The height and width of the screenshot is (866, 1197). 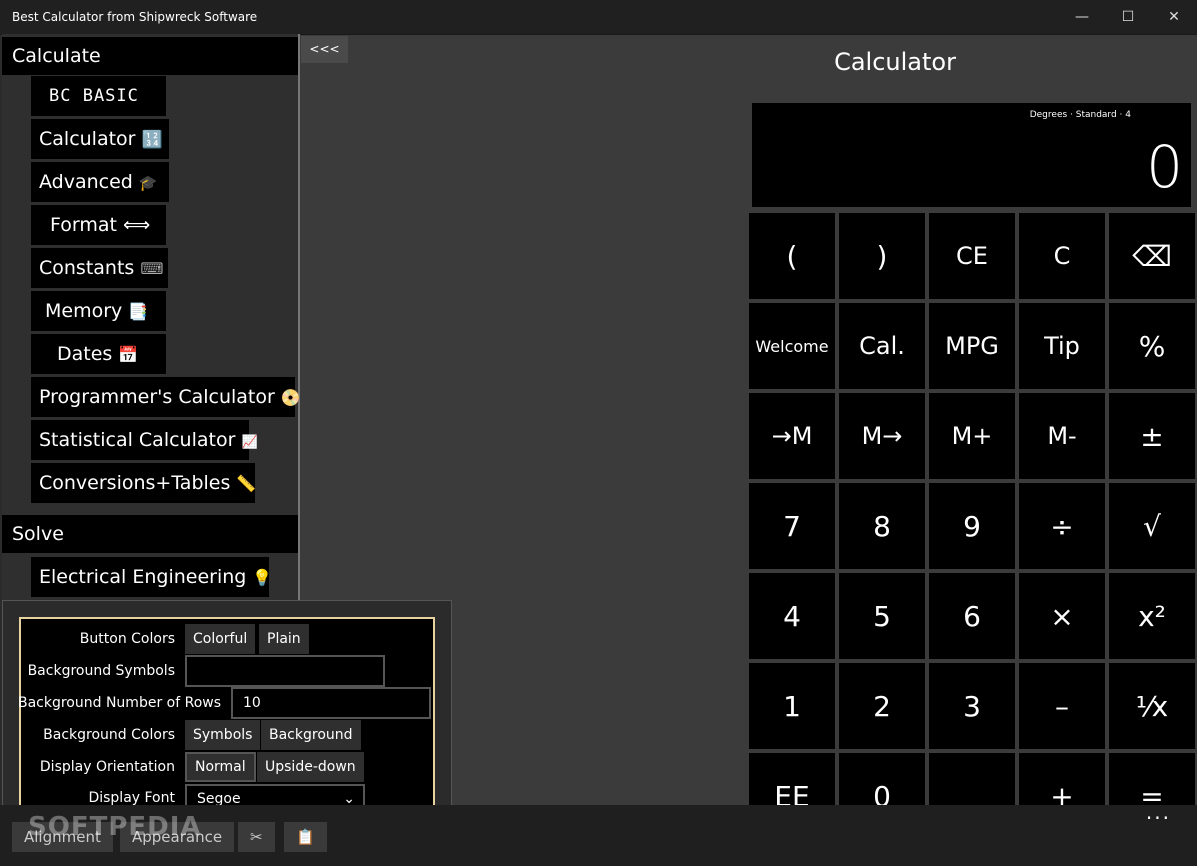 I want to click on nav-label: Statistical Calculator, so click(x=137, y=440).